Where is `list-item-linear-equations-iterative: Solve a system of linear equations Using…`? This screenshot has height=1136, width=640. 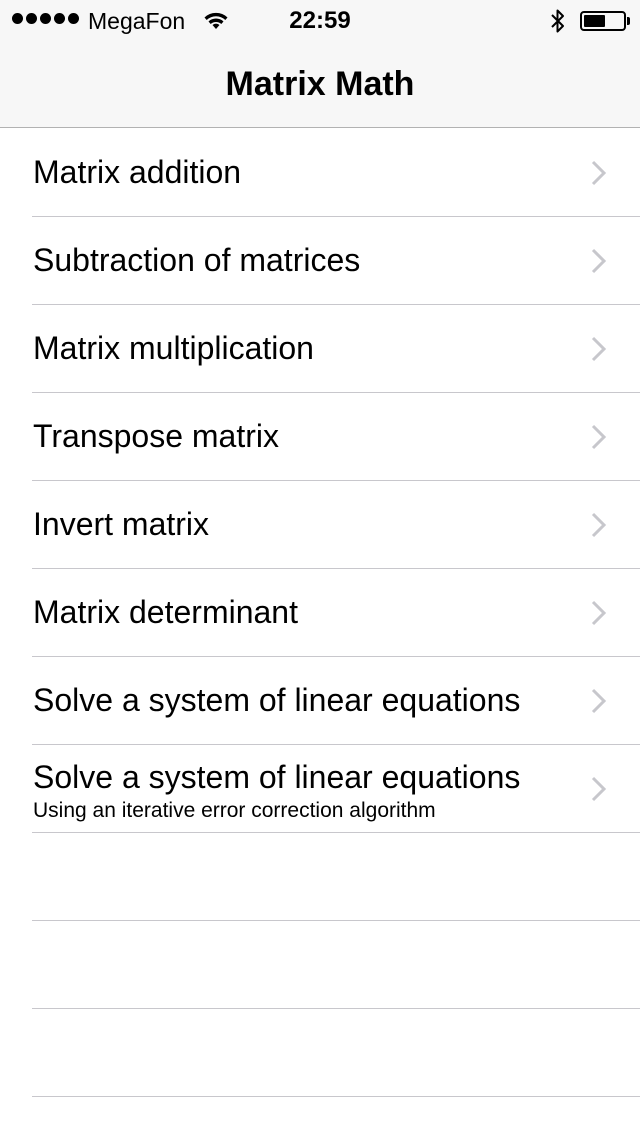 list-item-linear-equations-iterative: Solve a system of linear equations Using… is located at coordinates (320, 789).